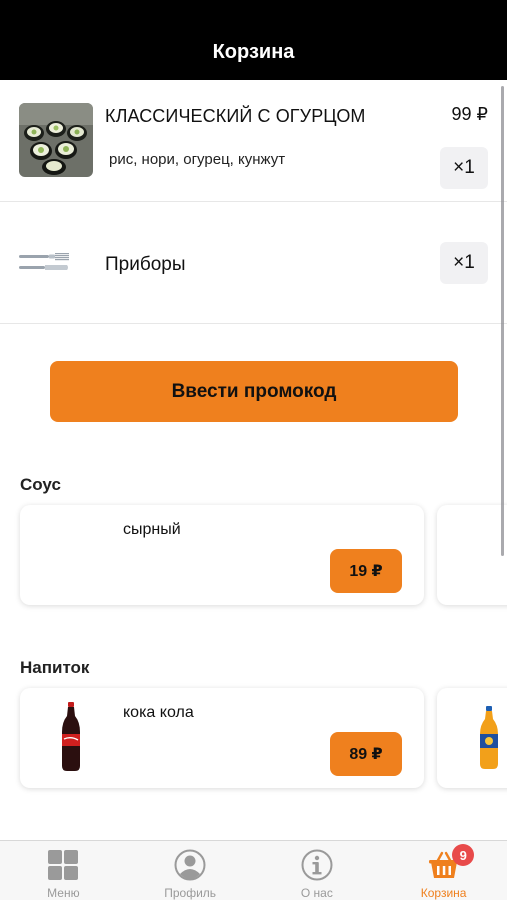 The image size is (507, 900). Describe the element at coordinates (366, 571) in the screenshot. I see `add-price-button: 19 ₽` at that location.